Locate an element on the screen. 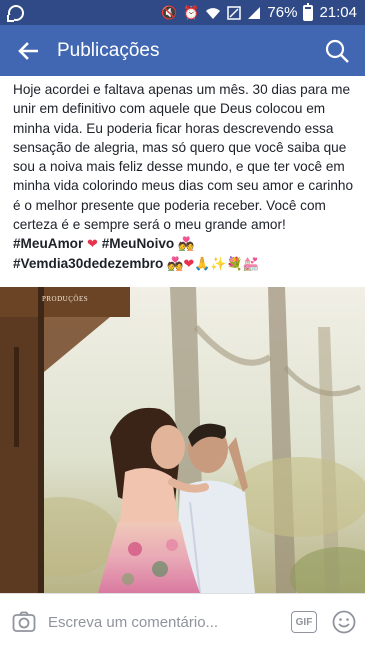 The width and height of the screenshot is (365, 650). hashtag-line-1: #MeuAmor ❤ #MeuNoivo 💑 is located at coordinates (186, 243).